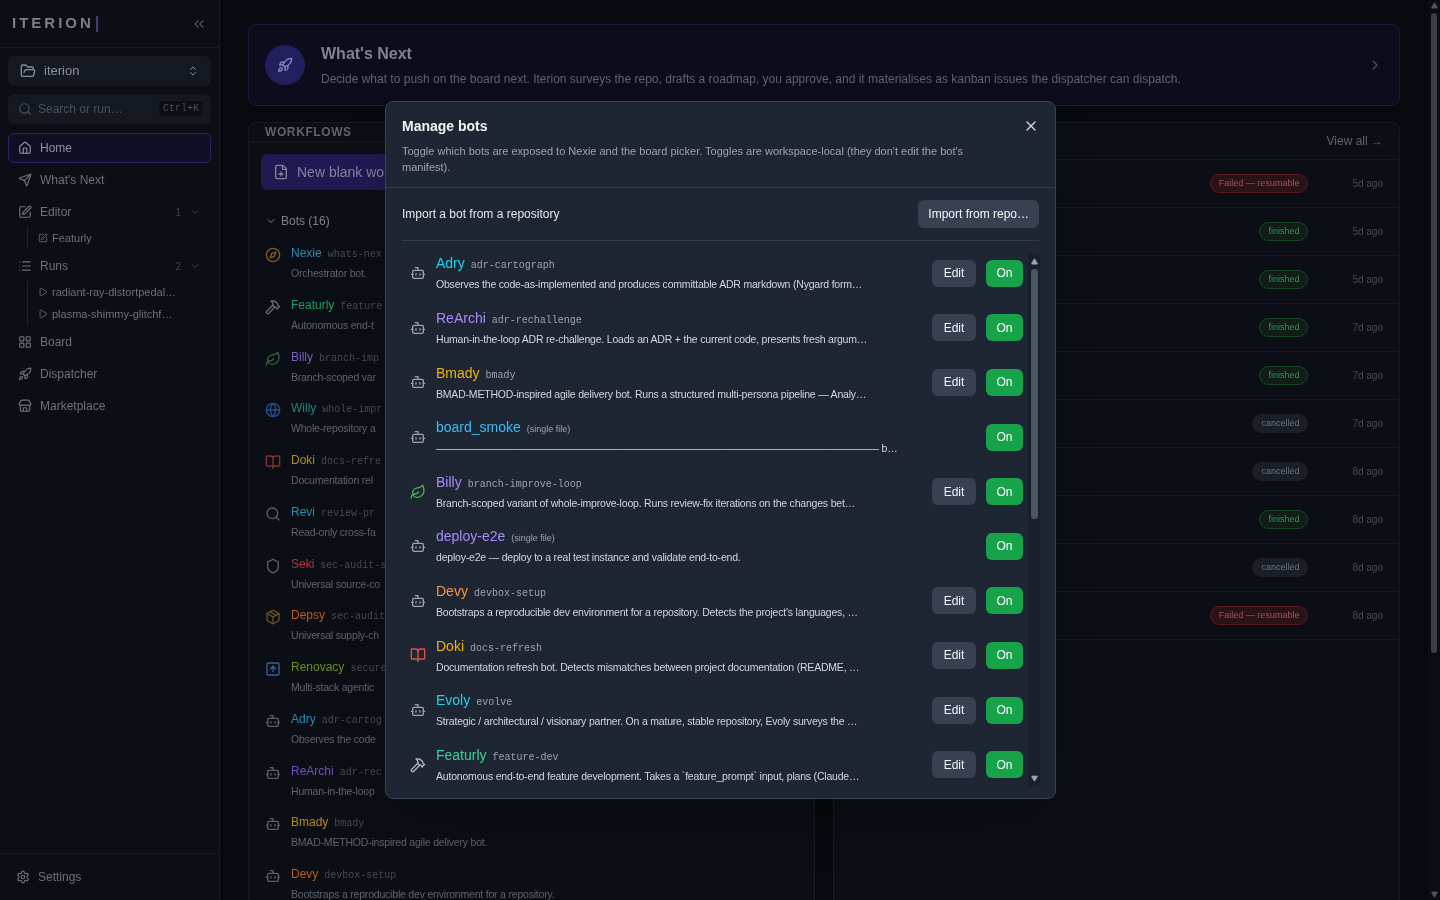 This screenshot has width=1440, height=900. What do you see at coordinates (589, 558) in the screenshot?
I see `bot-description: deploy-e2e — deploy to a real test instance and validate end-to-end.` at bounding box center [589, 558].